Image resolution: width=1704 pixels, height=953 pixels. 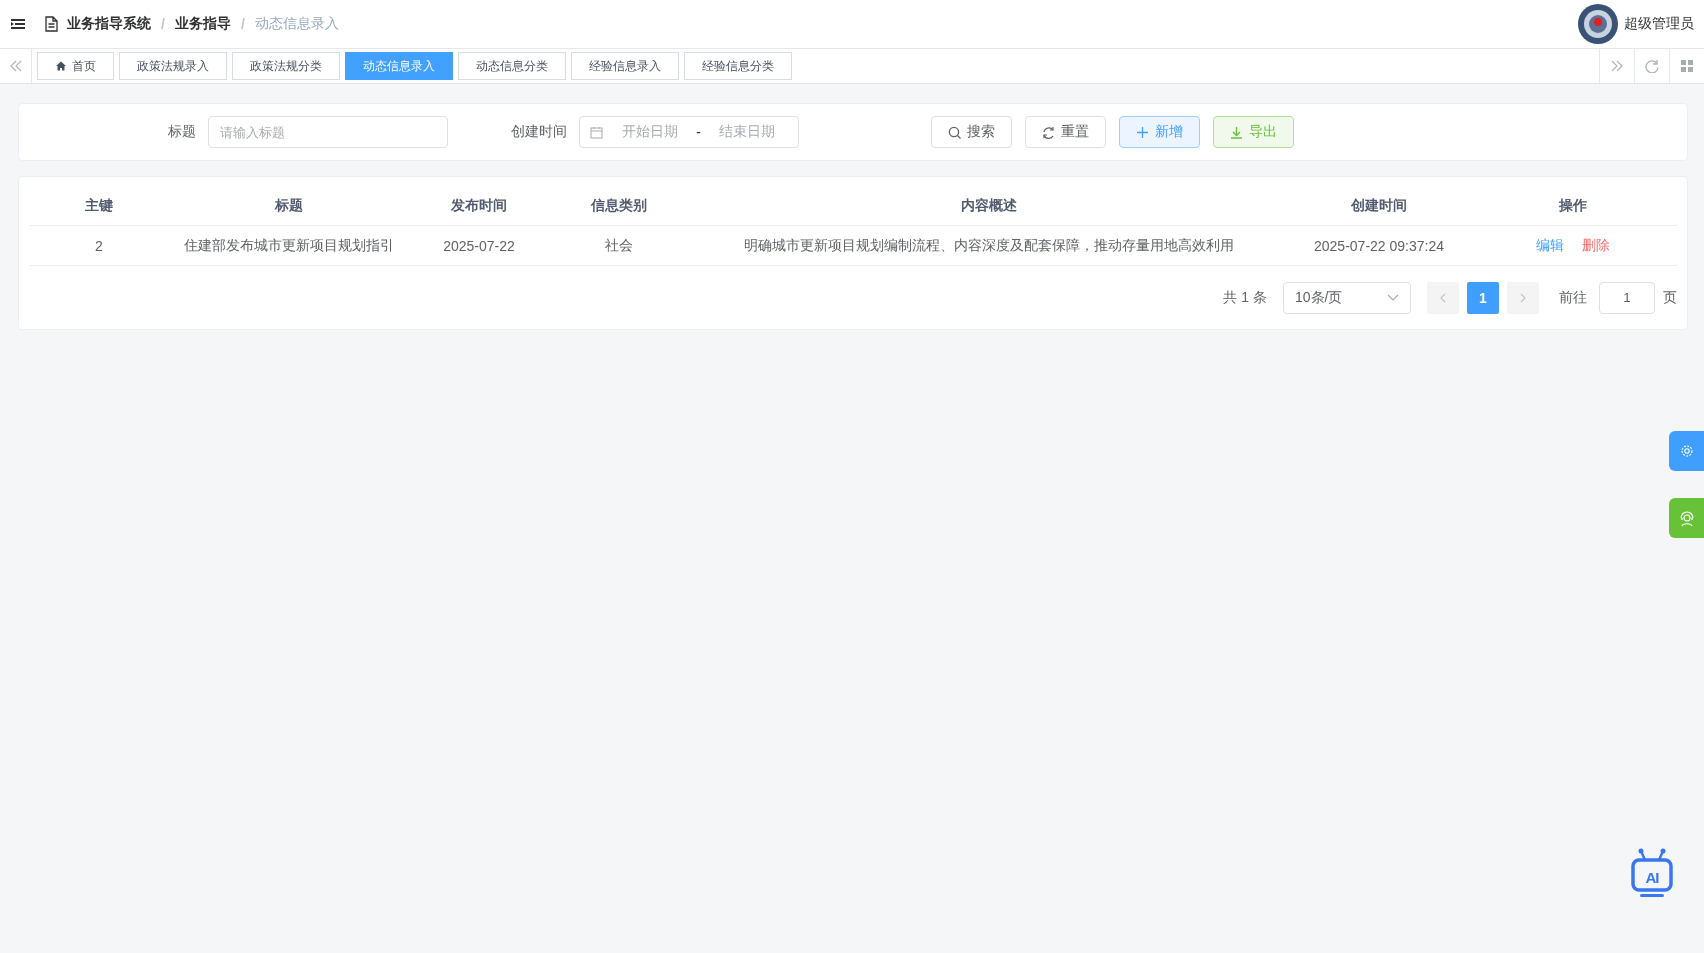 What do you see at coordinates (989, 206) in the screenshot?
I see `column-header: 内容概述` at bounding box center [989, 206].